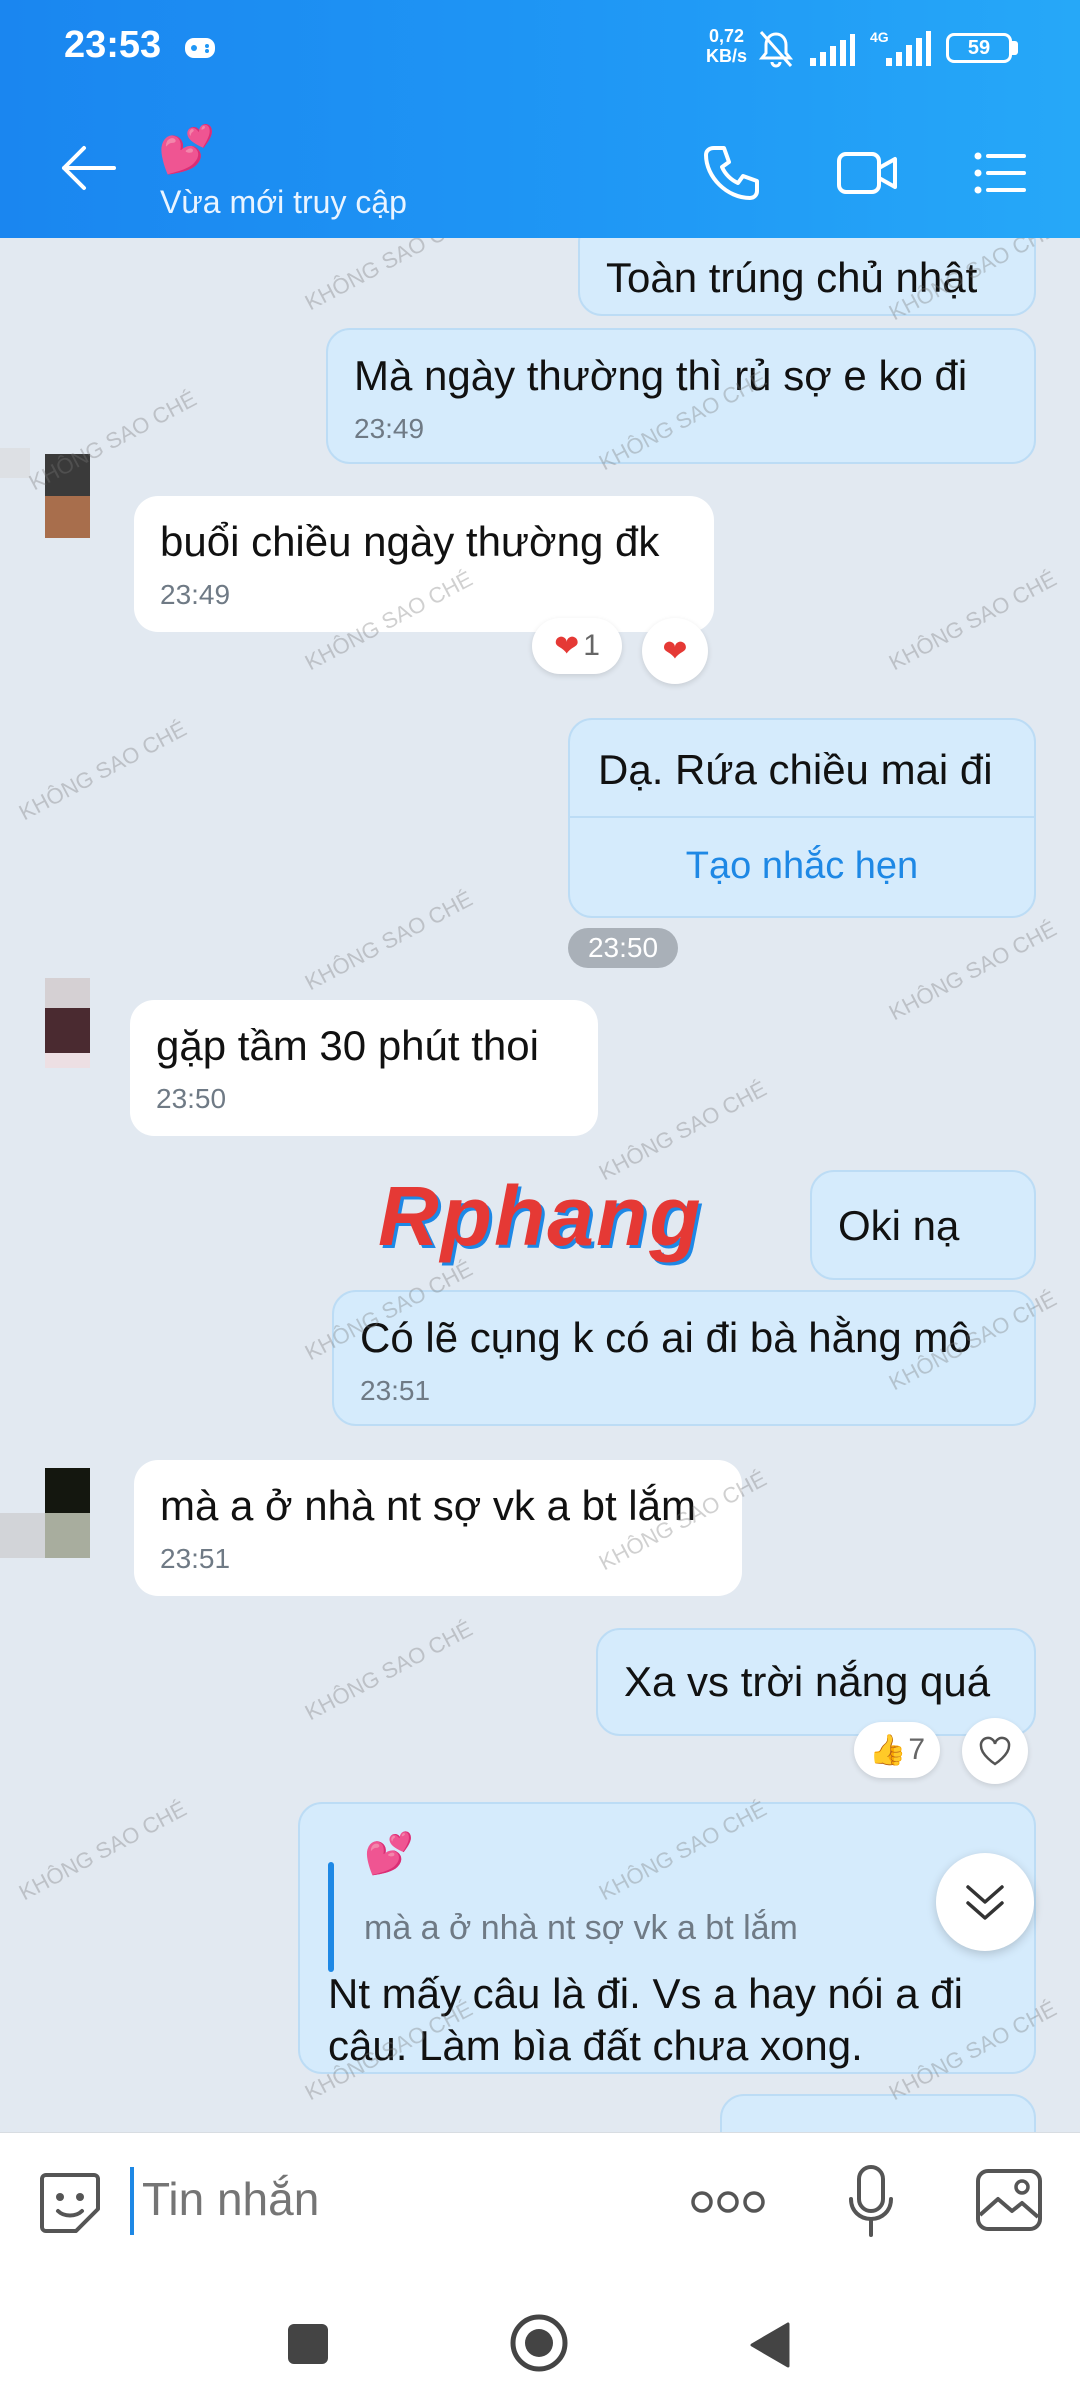 Image resolution: width=1080 pixels, height=2400 pixels. What do you see at coordinates (728, 2202) in the screenshot?
I see `more-icon` at bounding box center [728, 2202].